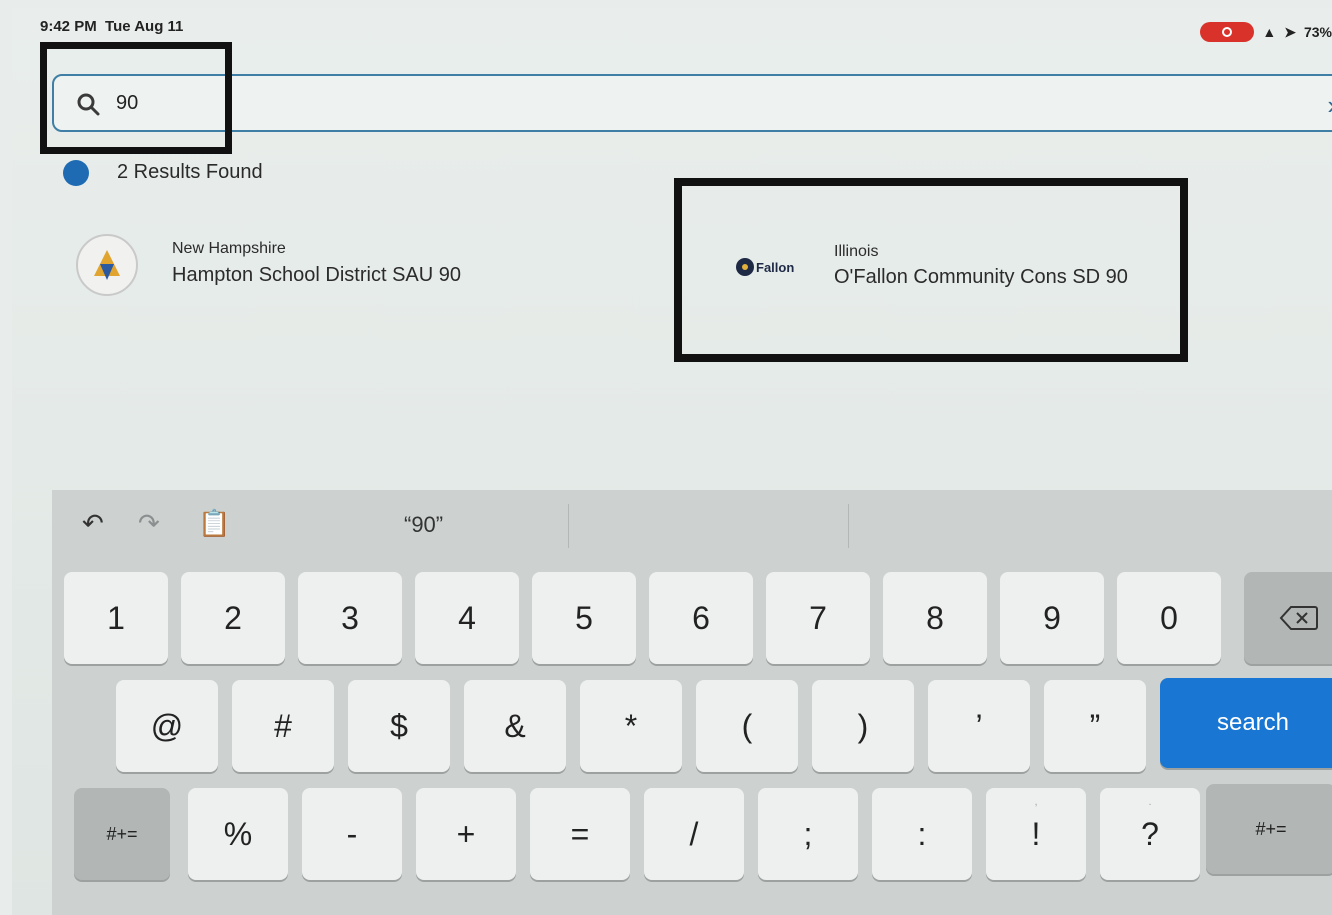 The height and width of the screenshot is (915, 1332). What do you see at coordinates (818, 618) in the screenshot?
I see `key-7: 7` at bounding box center [818, 618].